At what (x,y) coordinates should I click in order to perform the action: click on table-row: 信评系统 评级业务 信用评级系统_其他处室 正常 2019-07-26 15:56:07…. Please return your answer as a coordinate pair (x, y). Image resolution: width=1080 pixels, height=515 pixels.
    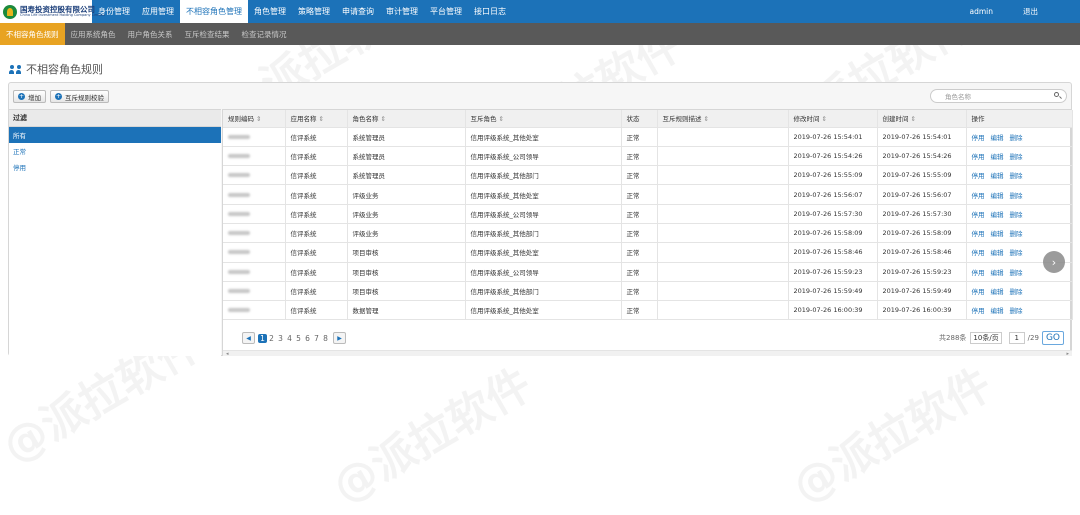
    Looking at the image, I should click on (648, 194).